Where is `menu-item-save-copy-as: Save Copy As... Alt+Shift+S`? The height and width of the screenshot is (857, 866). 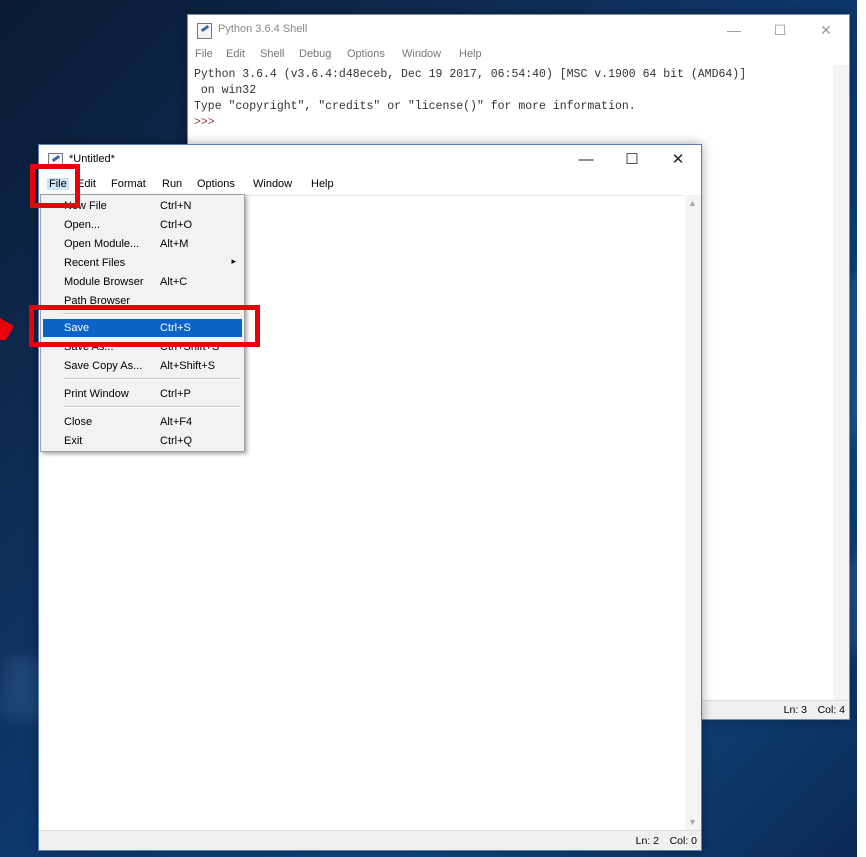
menu-item-save-copy-as: Save Copy As... Alt+Shift+S is located at coordinates (142, 366).